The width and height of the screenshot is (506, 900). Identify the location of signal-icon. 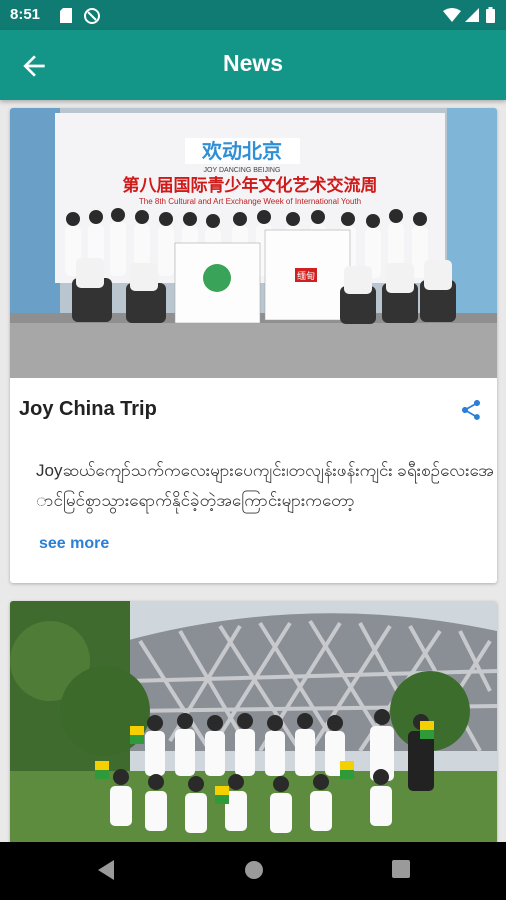
(472, 17).